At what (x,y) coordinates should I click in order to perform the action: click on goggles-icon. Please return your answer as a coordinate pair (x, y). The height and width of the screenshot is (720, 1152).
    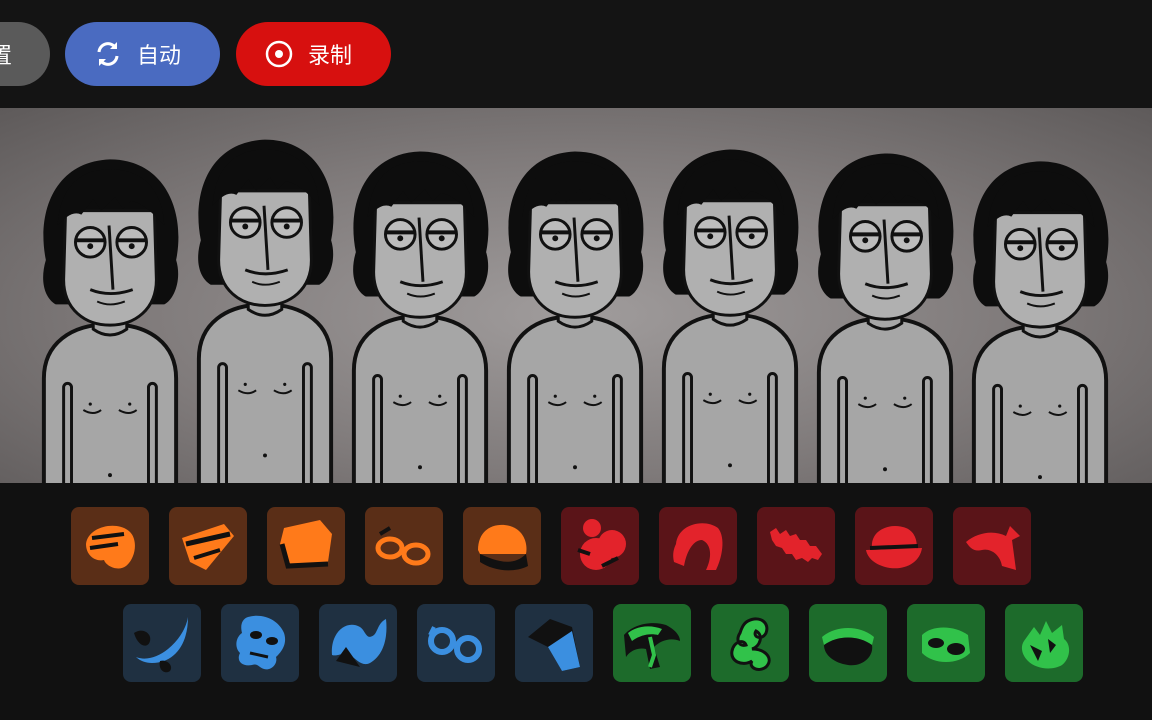
    Looking at the image, I should click on (946, 644).